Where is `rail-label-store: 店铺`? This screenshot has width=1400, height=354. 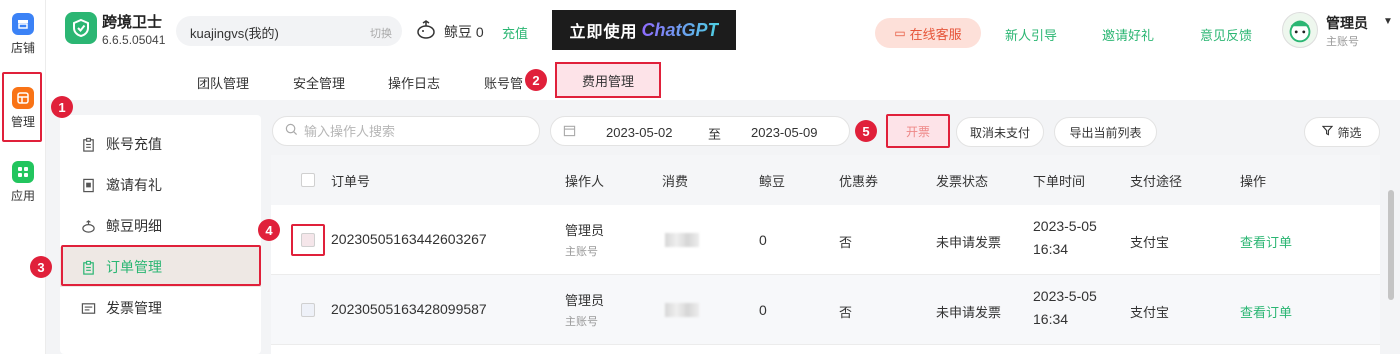 rail-label-store: 店铺 is located at coordinates (22, 47).